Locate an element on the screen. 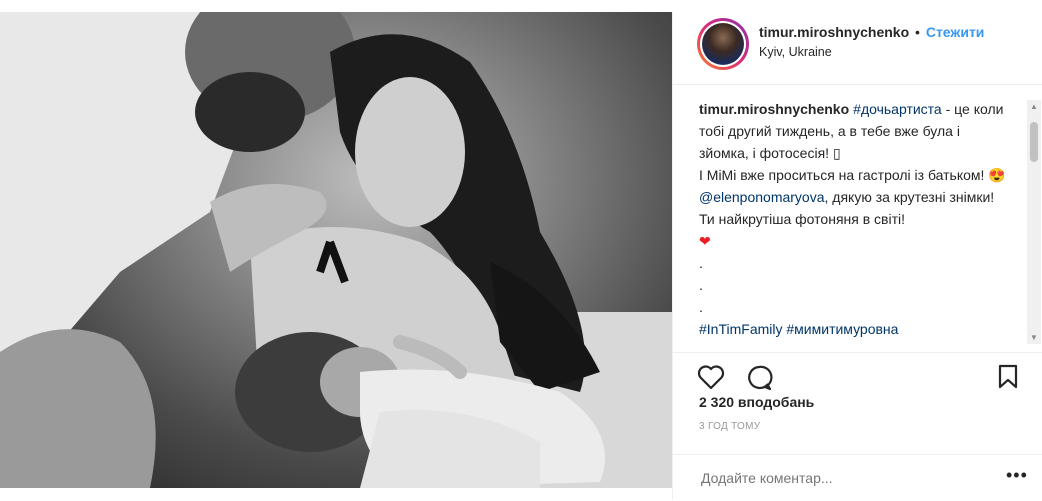  avatar-photo is located at coordinates (723, 44).